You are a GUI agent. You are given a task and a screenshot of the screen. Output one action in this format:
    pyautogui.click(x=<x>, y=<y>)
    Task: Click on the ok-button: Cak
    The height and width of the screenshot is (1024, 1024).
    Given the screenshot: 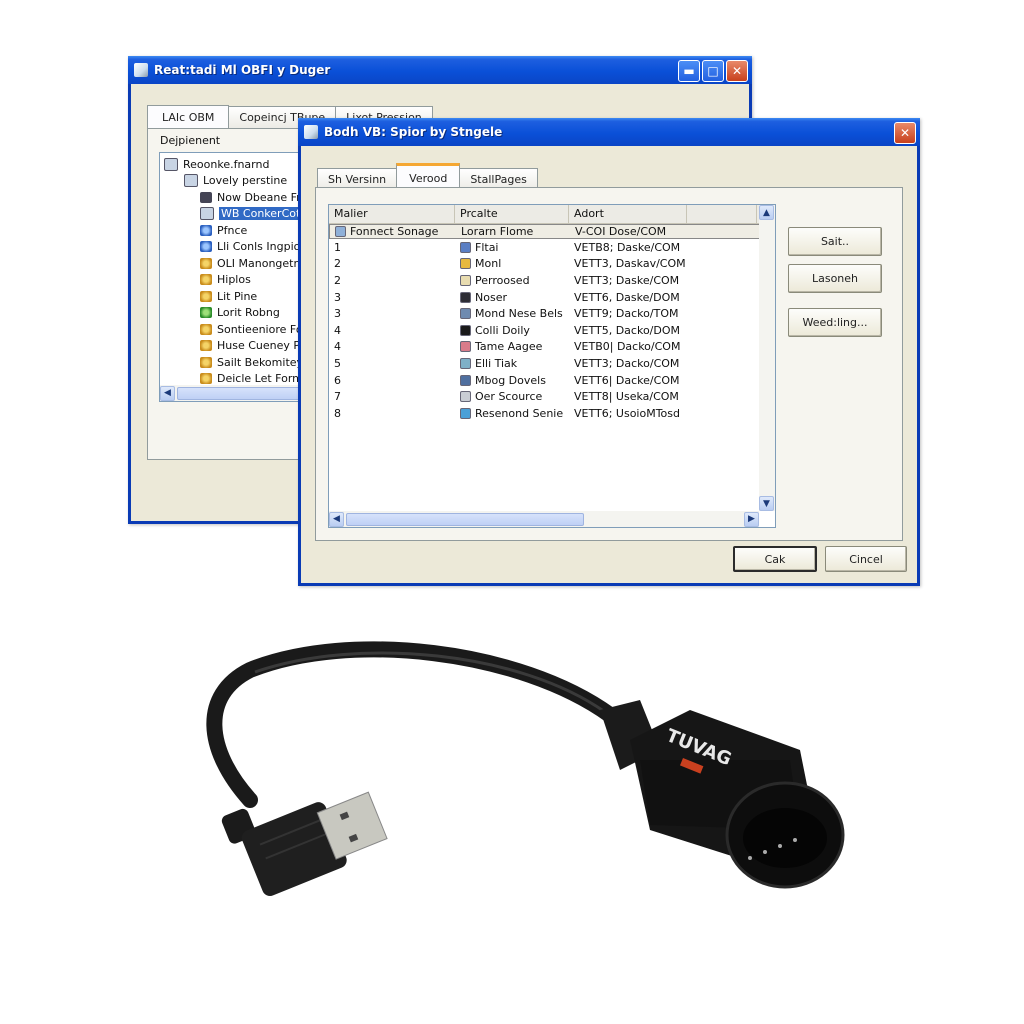 What is the action you would take?
    pyautogui.click(x=775, y=559)
    